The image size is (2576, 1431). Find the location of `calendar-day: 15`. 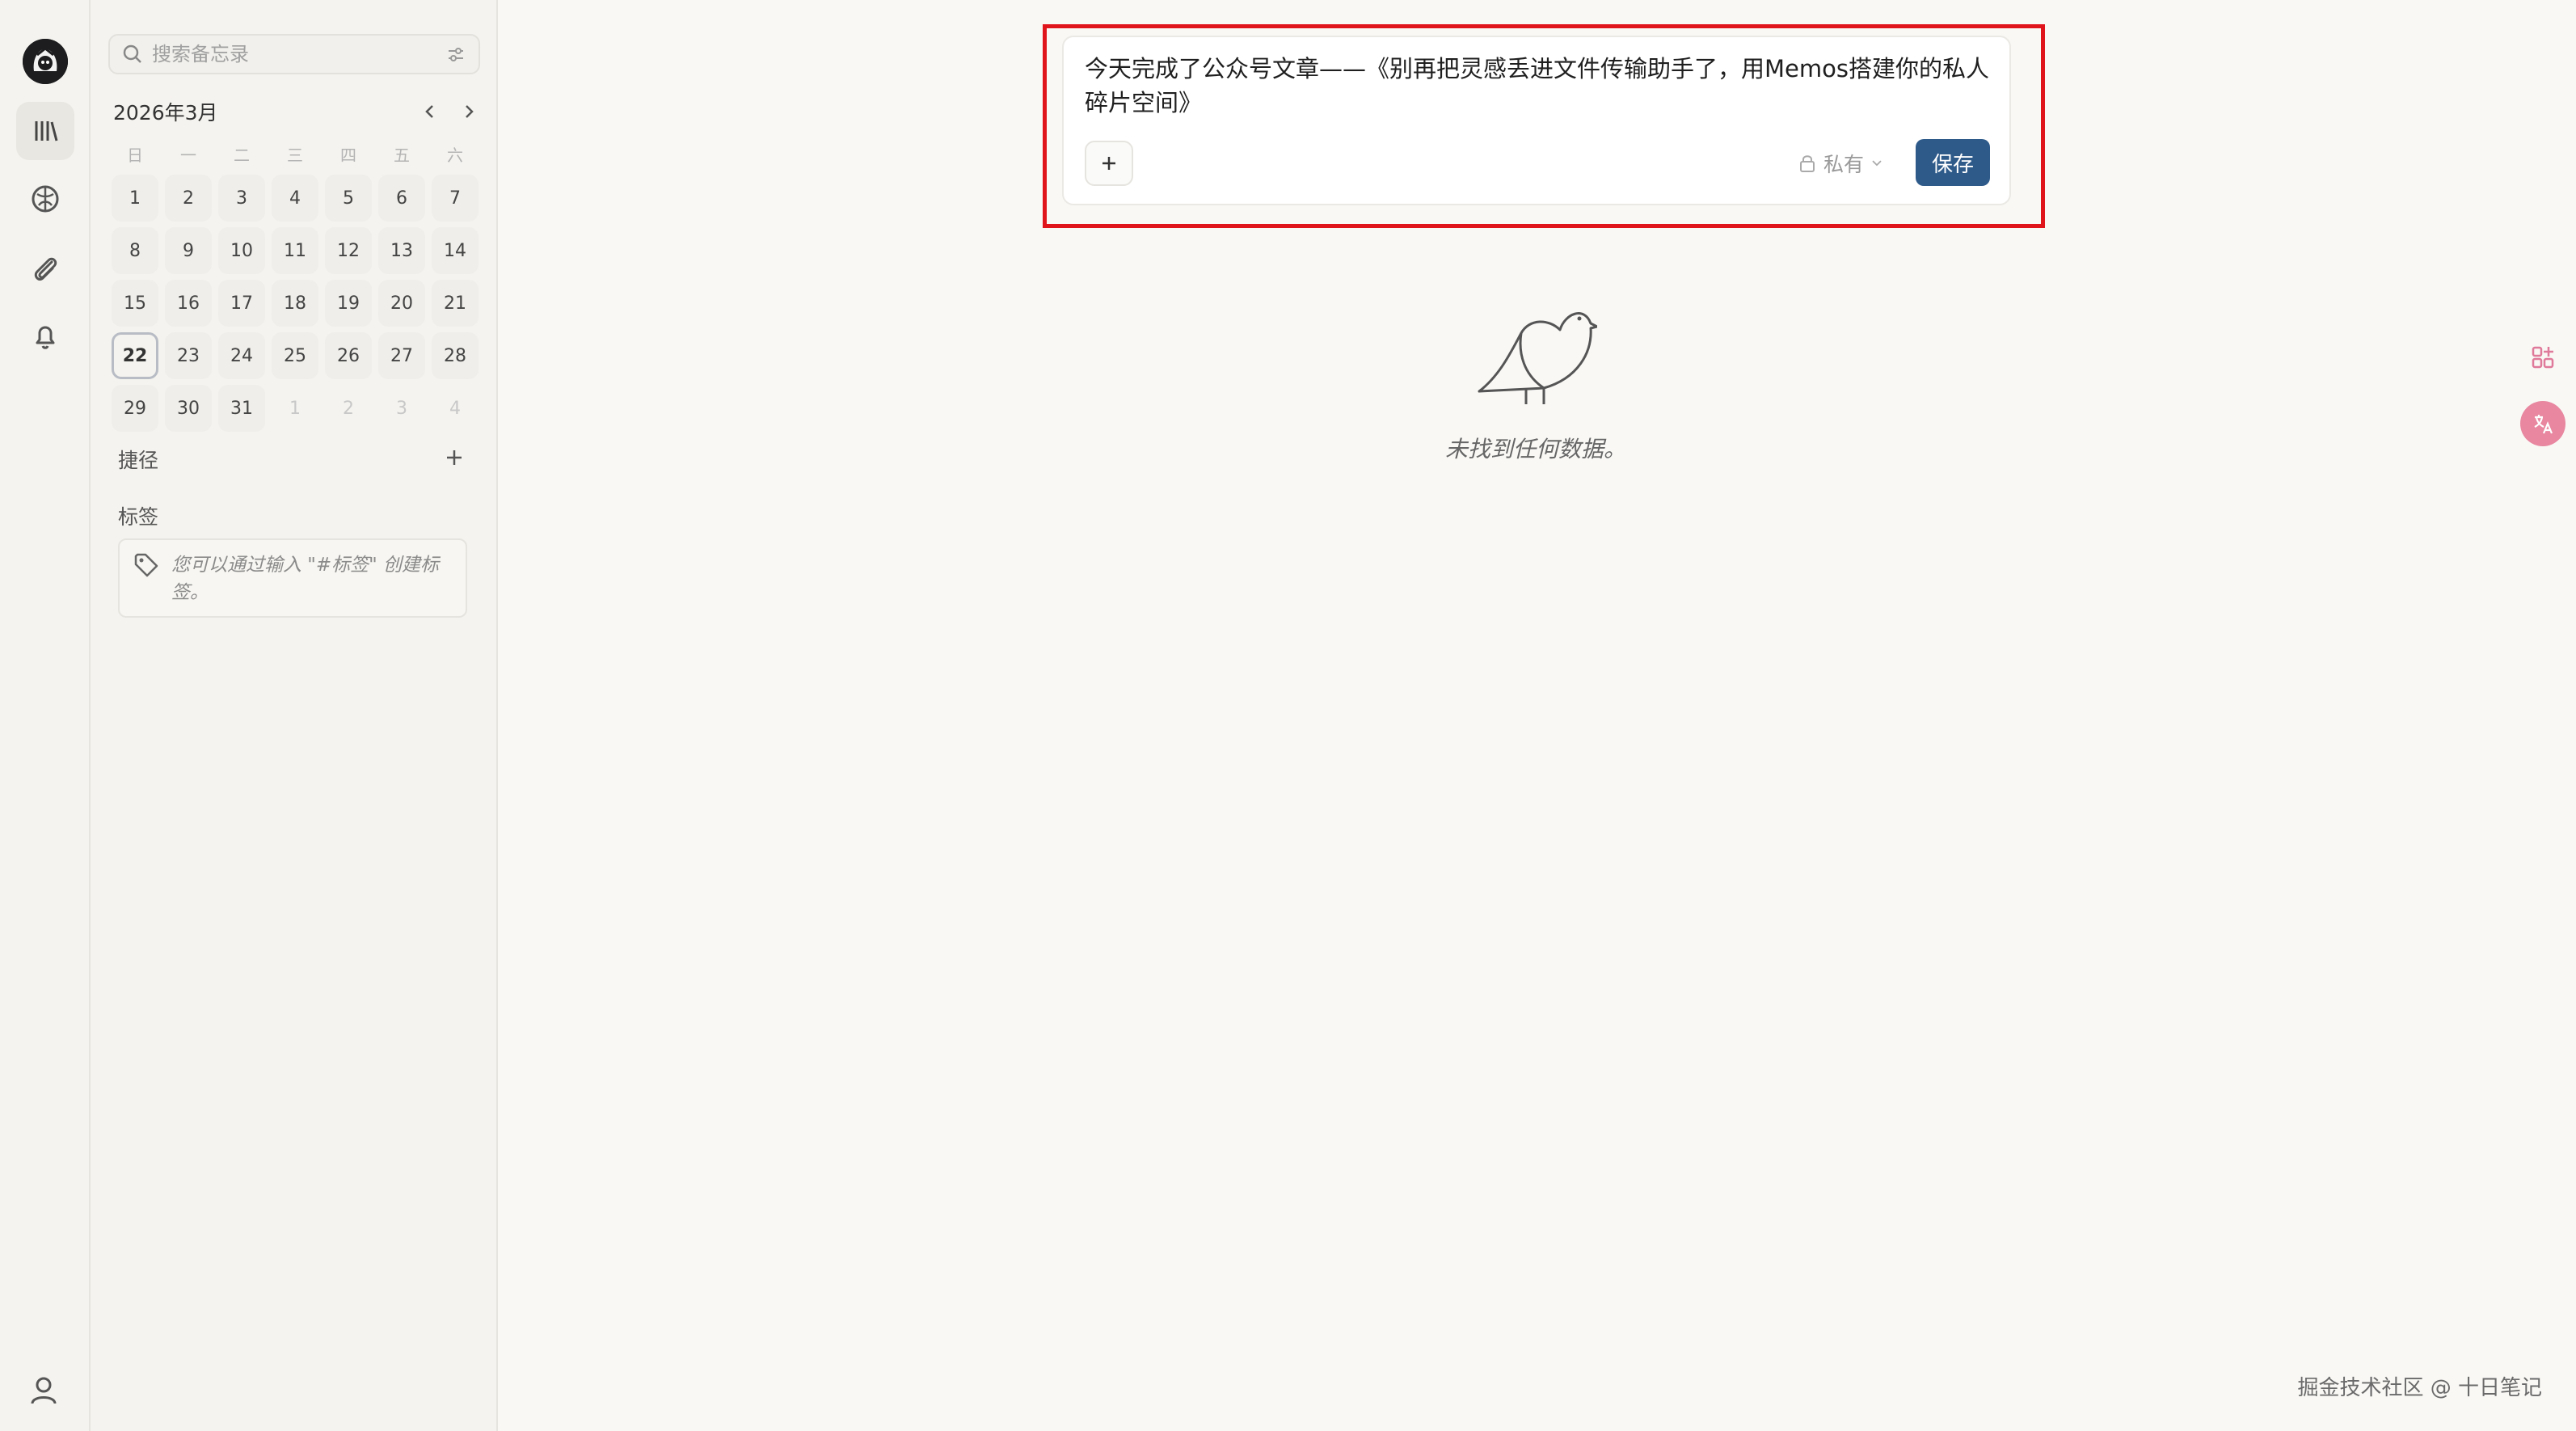

calendar-day: 15 is located at coordinates (135, 304).